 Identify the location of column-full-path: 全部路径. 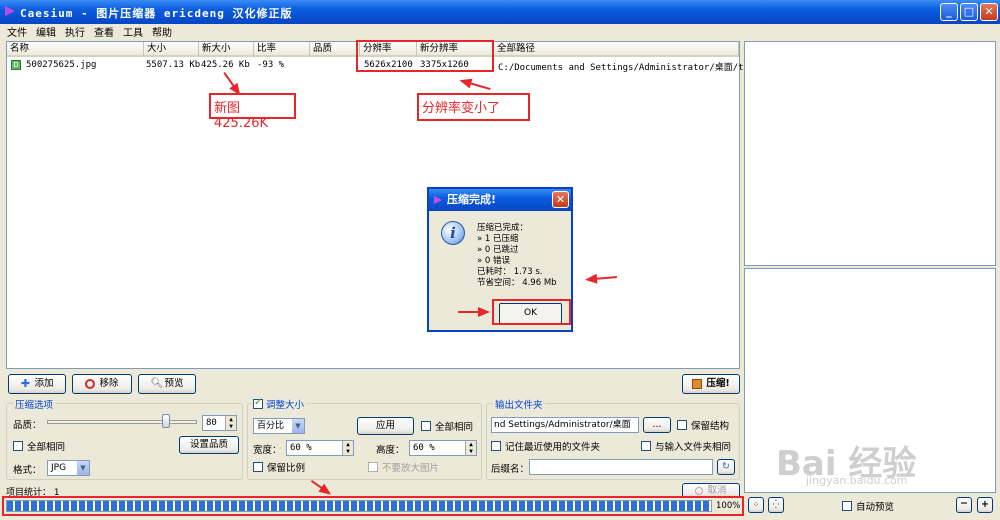
(616, 49).